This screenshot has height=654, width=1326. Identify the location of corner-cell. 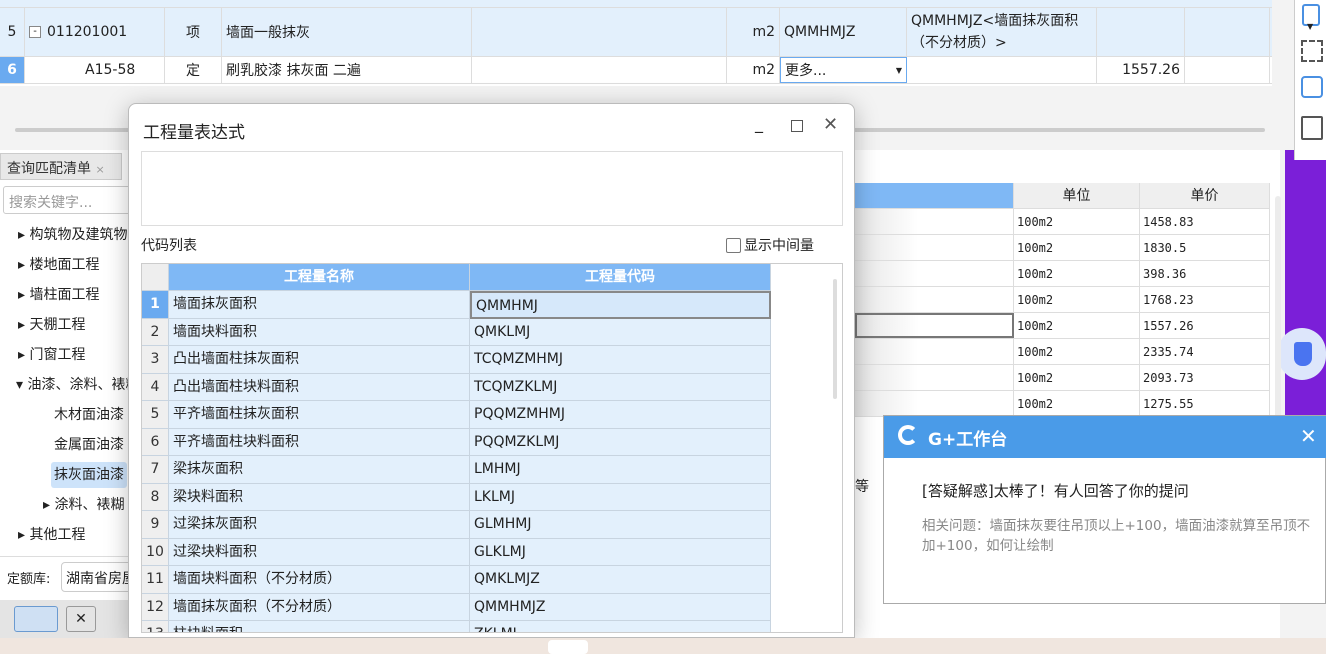
(155, 277).